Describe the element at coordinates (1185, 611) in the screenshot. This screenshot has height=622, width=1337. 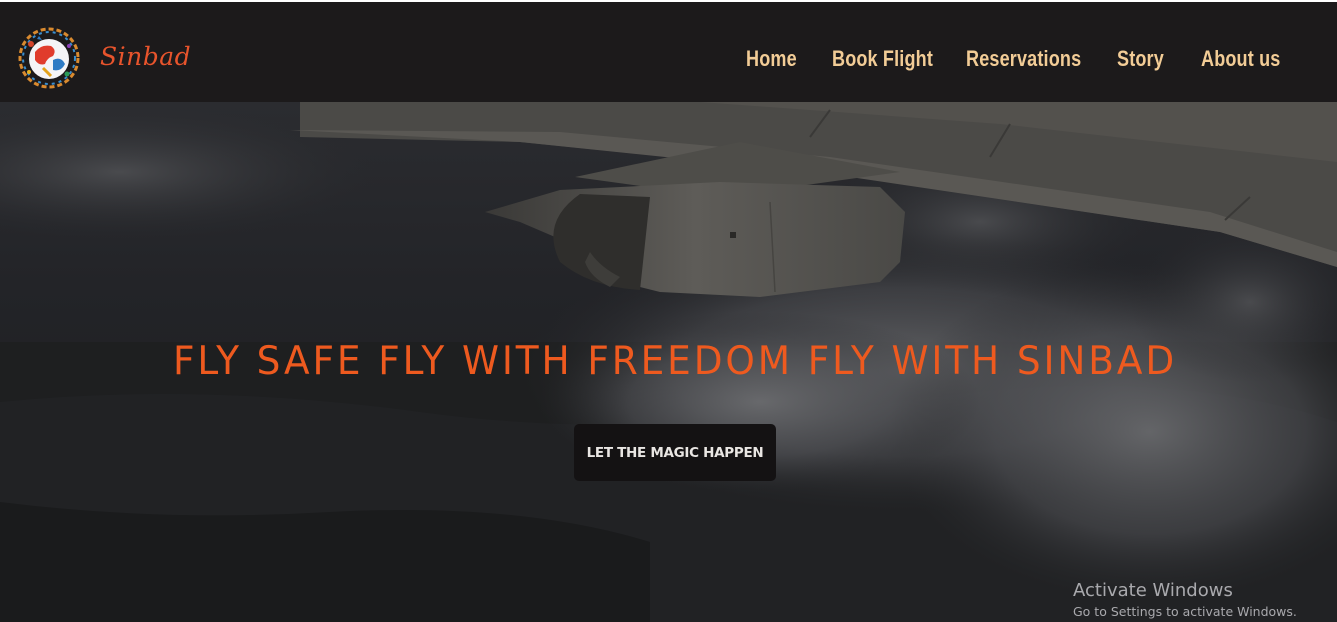
I see `watermark-subtitle: Go to Settings to activate Windows.` at that location.